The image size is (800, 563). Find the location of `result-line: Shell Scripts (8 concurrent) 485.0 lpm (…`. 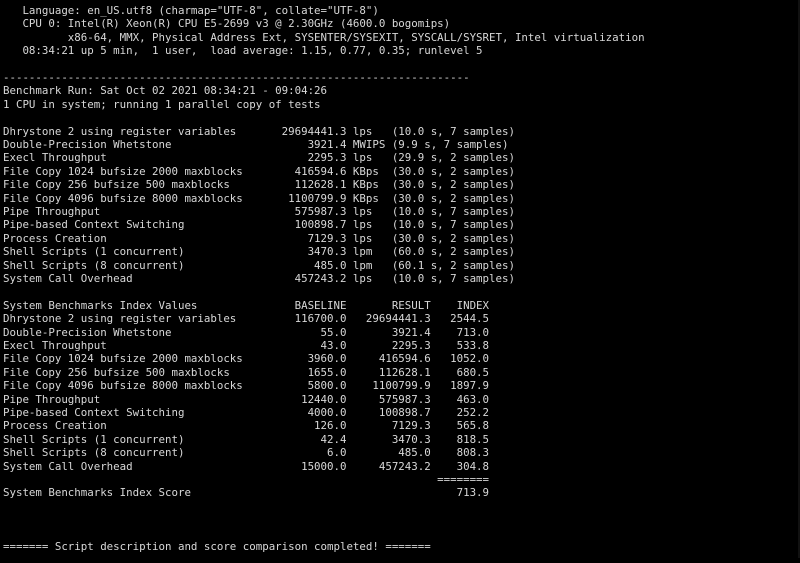

result-line: Shell Scripts (8 concurrent) 485.0 lpm (… is located at coordinates (259, 265).